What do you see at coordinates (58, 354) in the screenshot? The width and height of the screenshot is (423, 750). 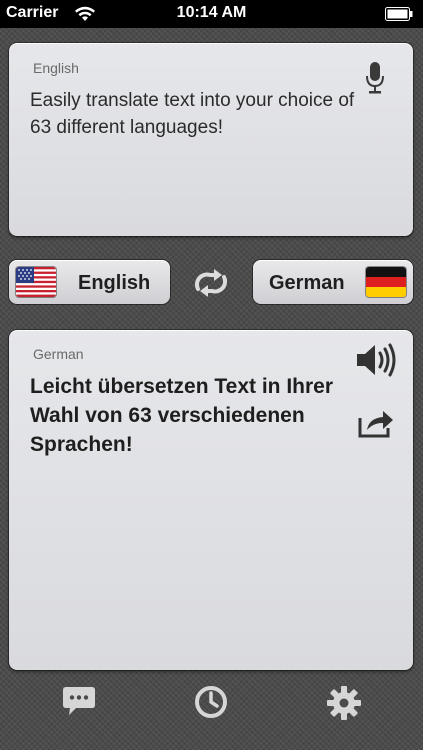 I see `target-language-label: German` at bounding box center [58, 354].